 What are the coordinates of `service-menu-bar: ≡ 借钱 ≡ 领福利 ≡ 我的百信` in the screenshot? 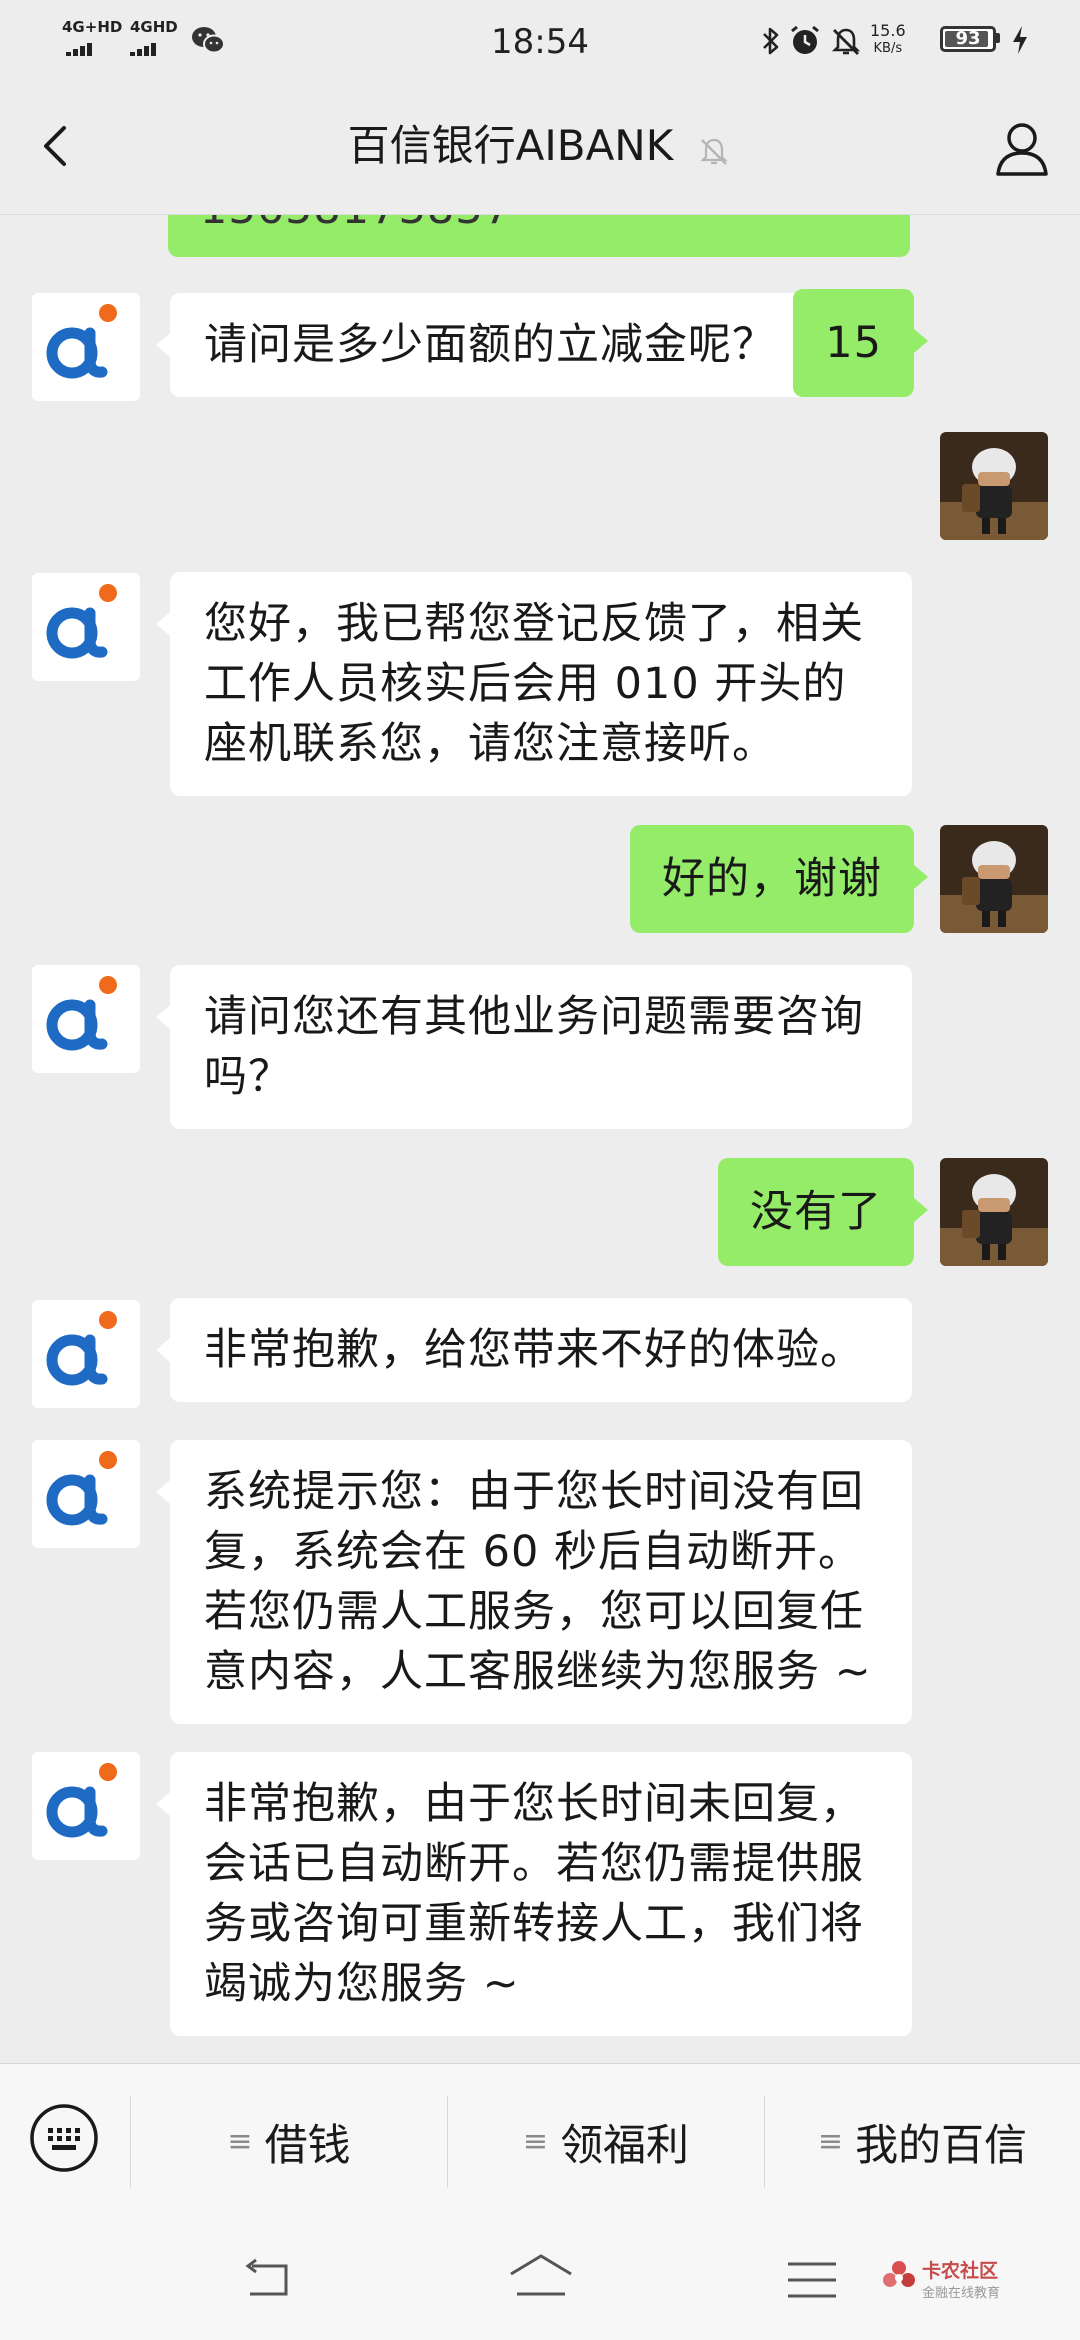 It's located at (540, 2141).